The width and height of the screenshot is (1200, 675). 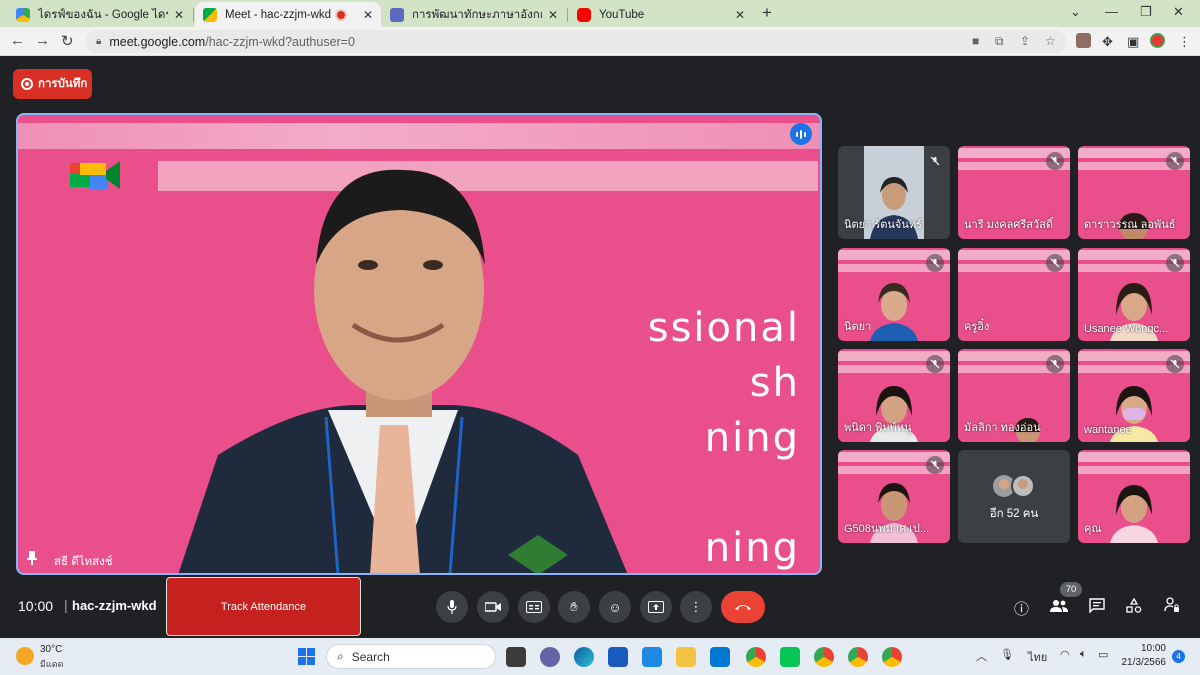 I want to click on participant-tile: นิตยา, so click(x=894, y=294).